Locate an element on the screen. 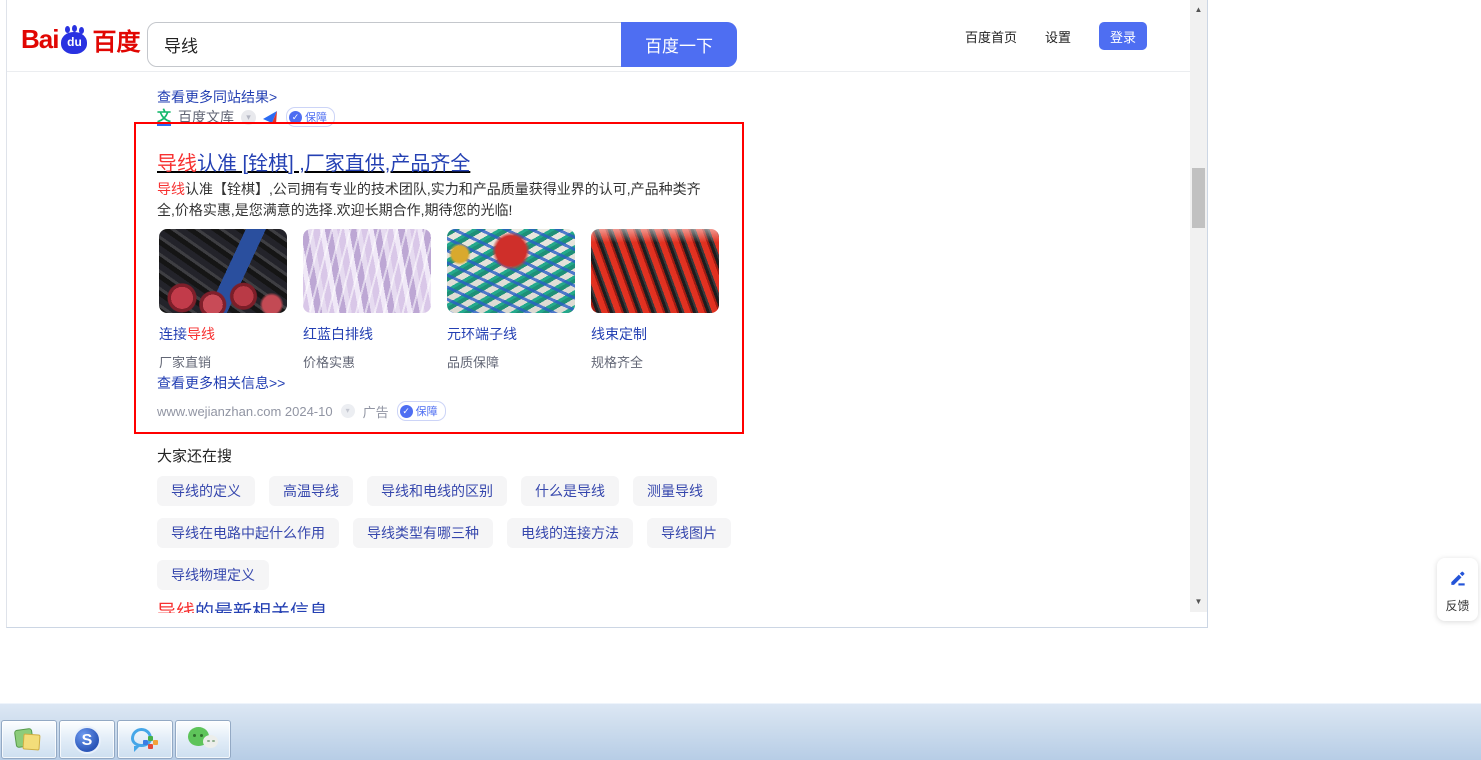 This screenshot has width=1481, height=760. related-pill: 电线的连接方法 is located at coordinates (570, 533).